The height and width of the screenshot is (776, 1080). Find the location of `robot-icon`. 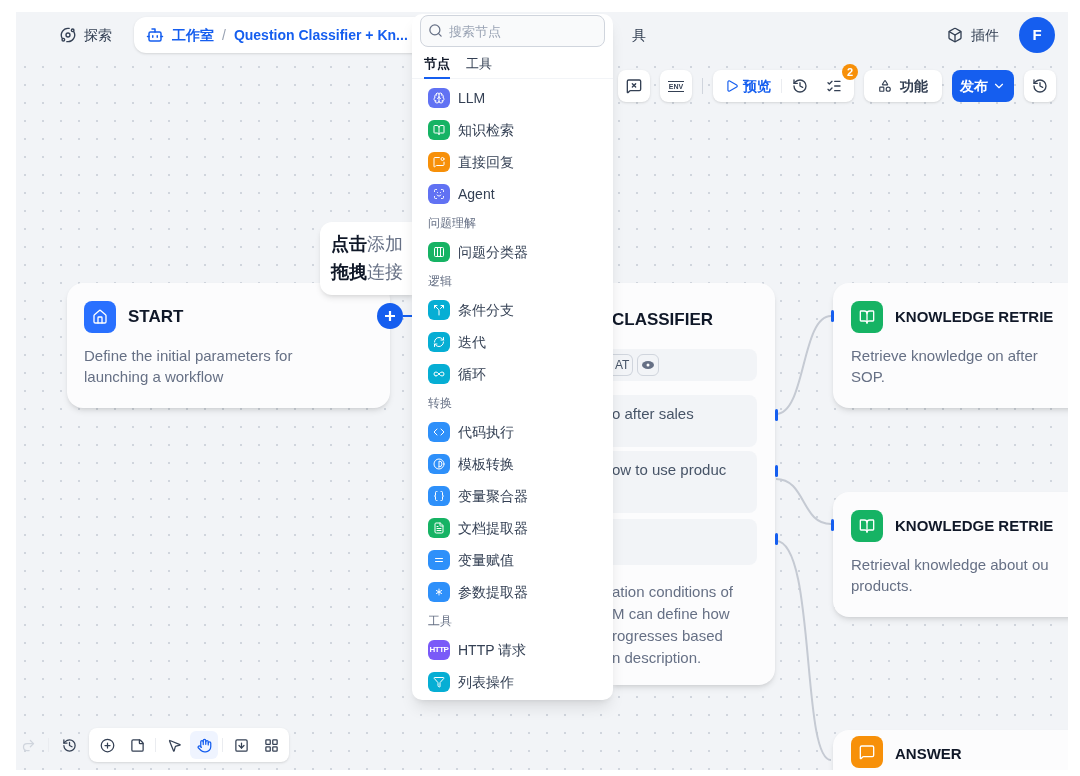

robot-icon is located at coordinates (155, 35).